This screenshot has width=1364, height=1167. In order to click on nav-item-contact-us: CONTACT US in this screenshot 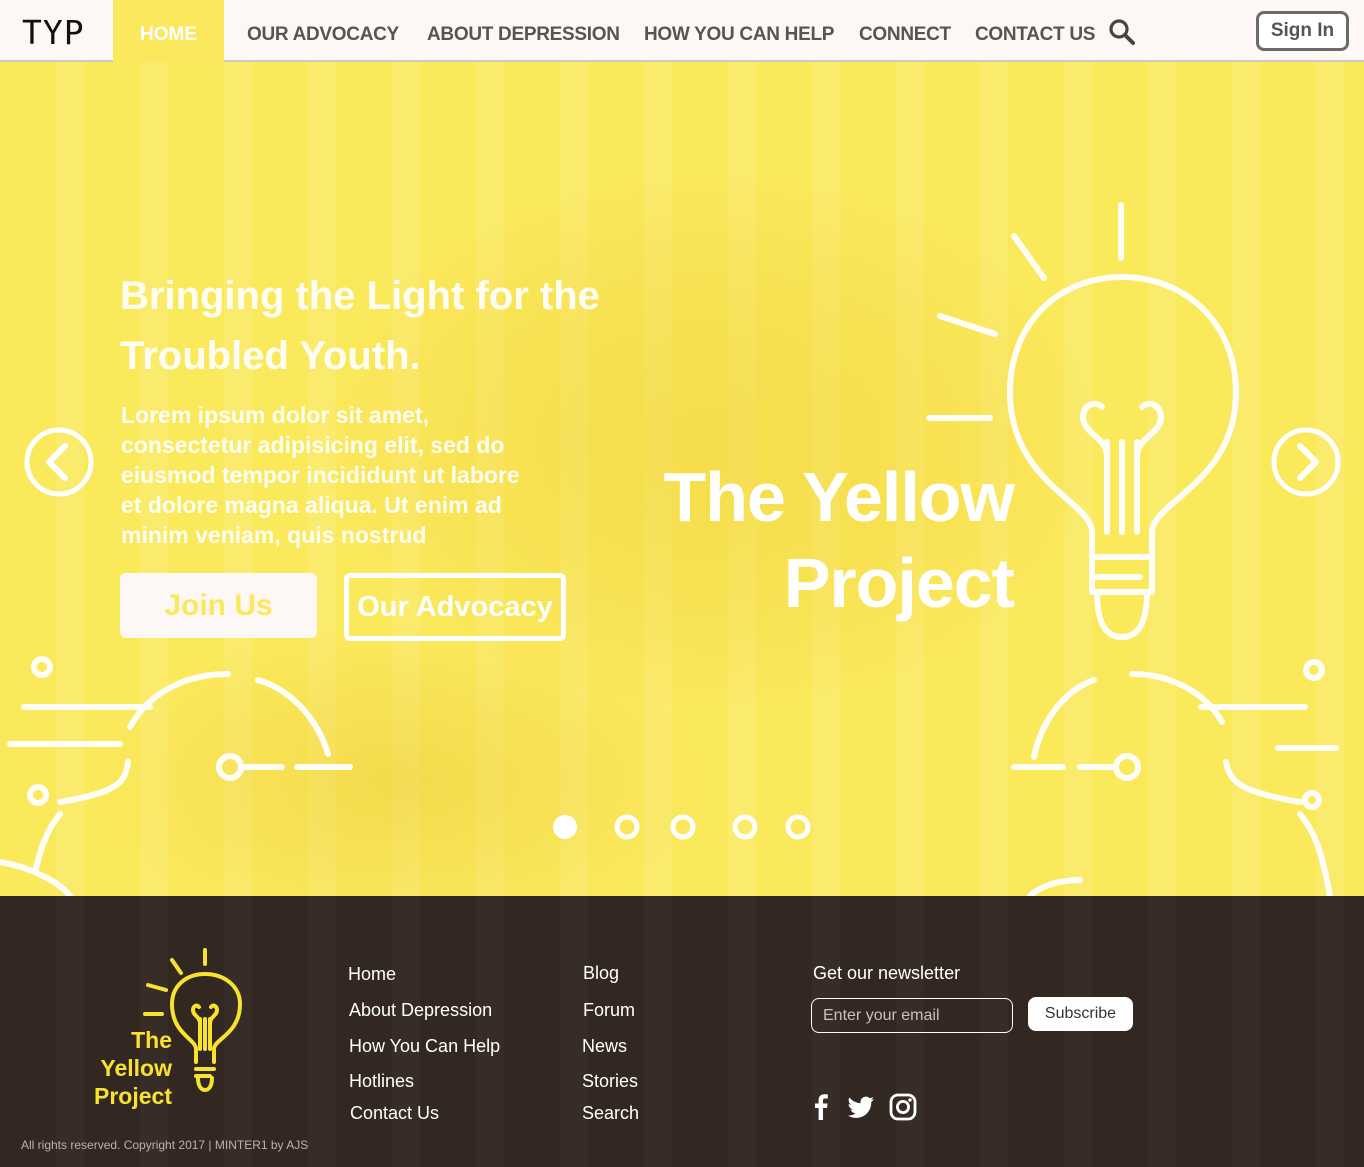, I will do `click(1035, 35)`.